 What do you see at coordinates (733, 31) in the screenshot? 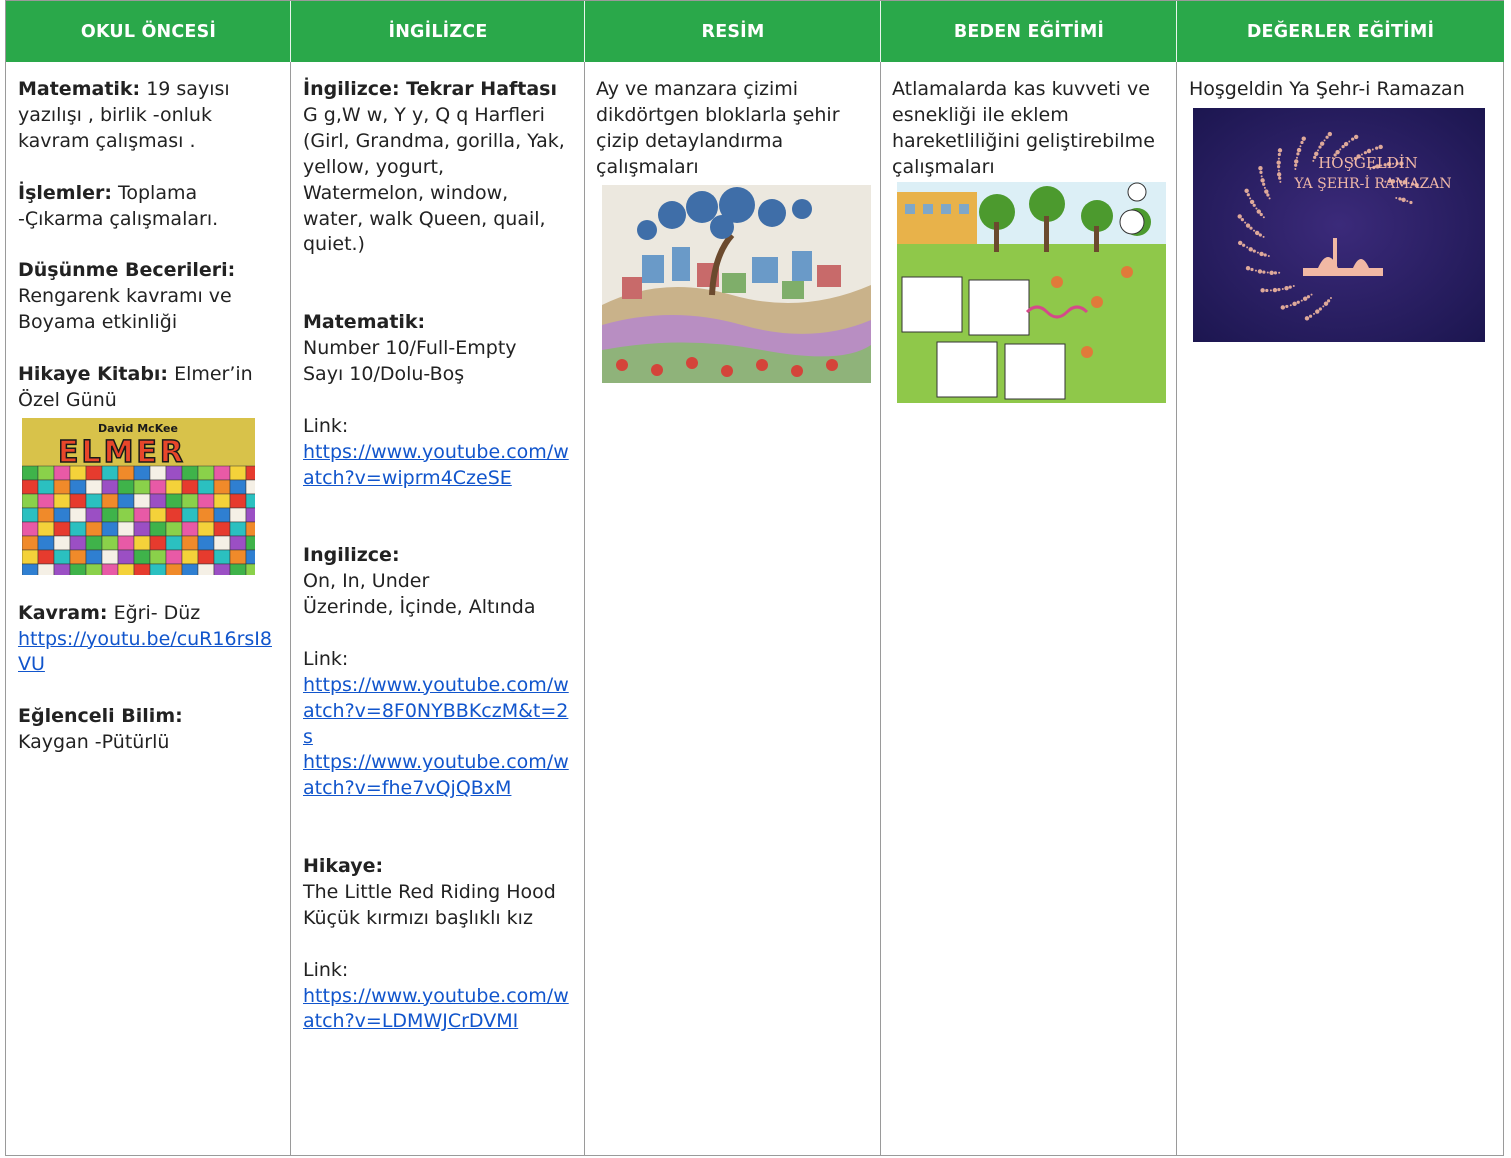
I see `header-resim: RESİM` at bounding box center [733, 31].